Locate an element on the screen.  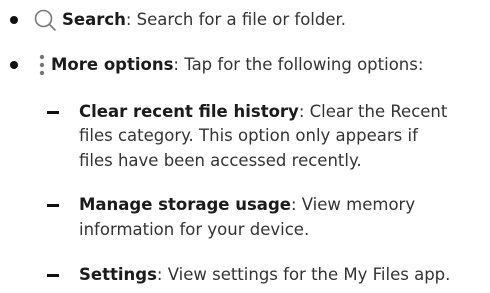
more-options-icon is located at coordinates (42, 65).